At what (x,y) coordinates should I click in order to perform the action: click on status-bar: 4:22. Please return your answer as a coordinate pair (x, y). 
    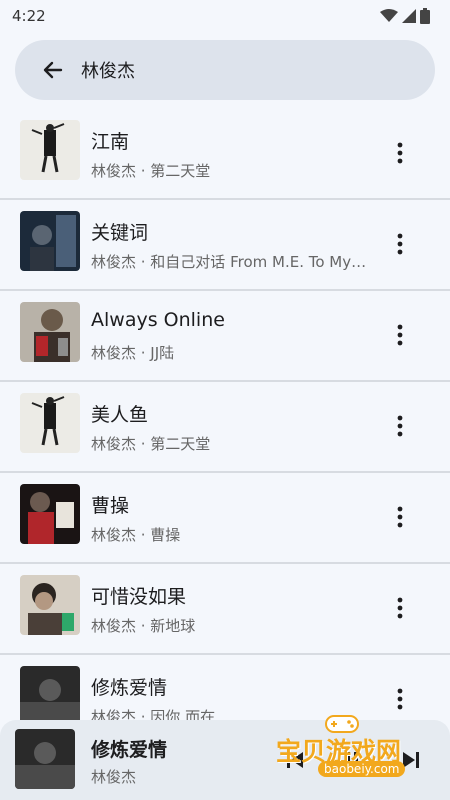
    Looking at the image, I should click on (225, 16).